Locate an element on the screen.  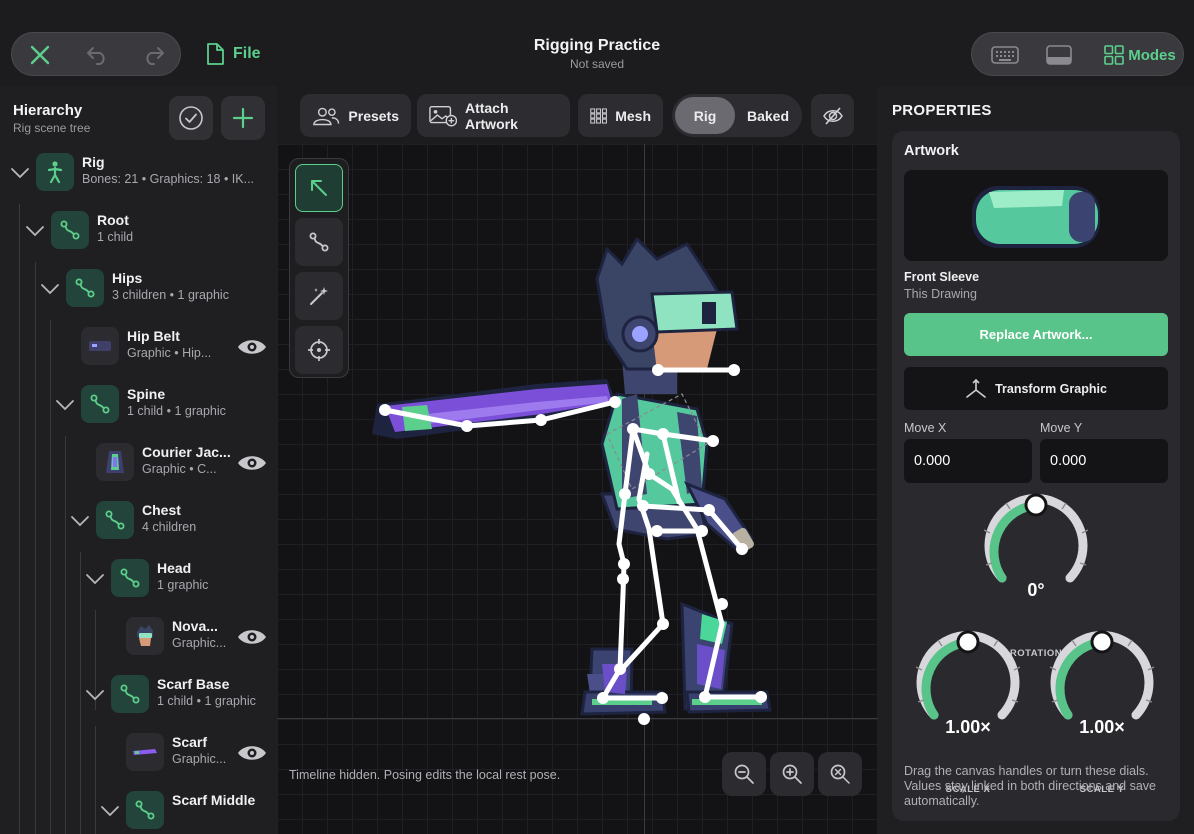
hierarchy-title: Hierarchy is located at coordinates (48, 110).